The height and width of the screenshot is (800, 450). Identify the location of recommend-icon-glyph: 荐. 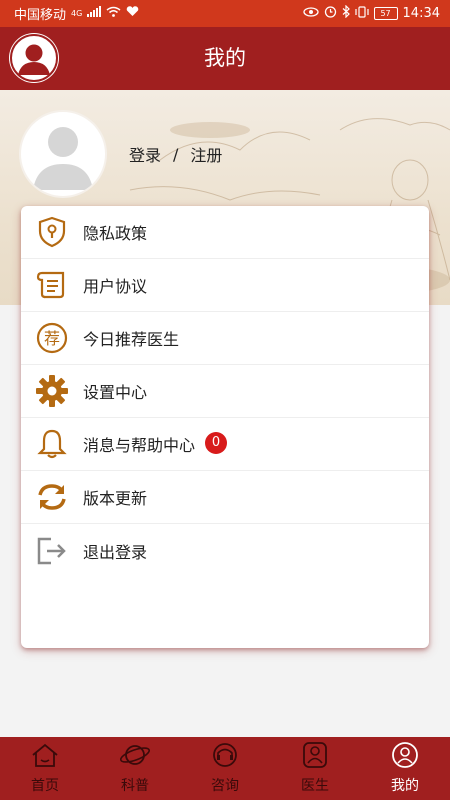
(52, 338).